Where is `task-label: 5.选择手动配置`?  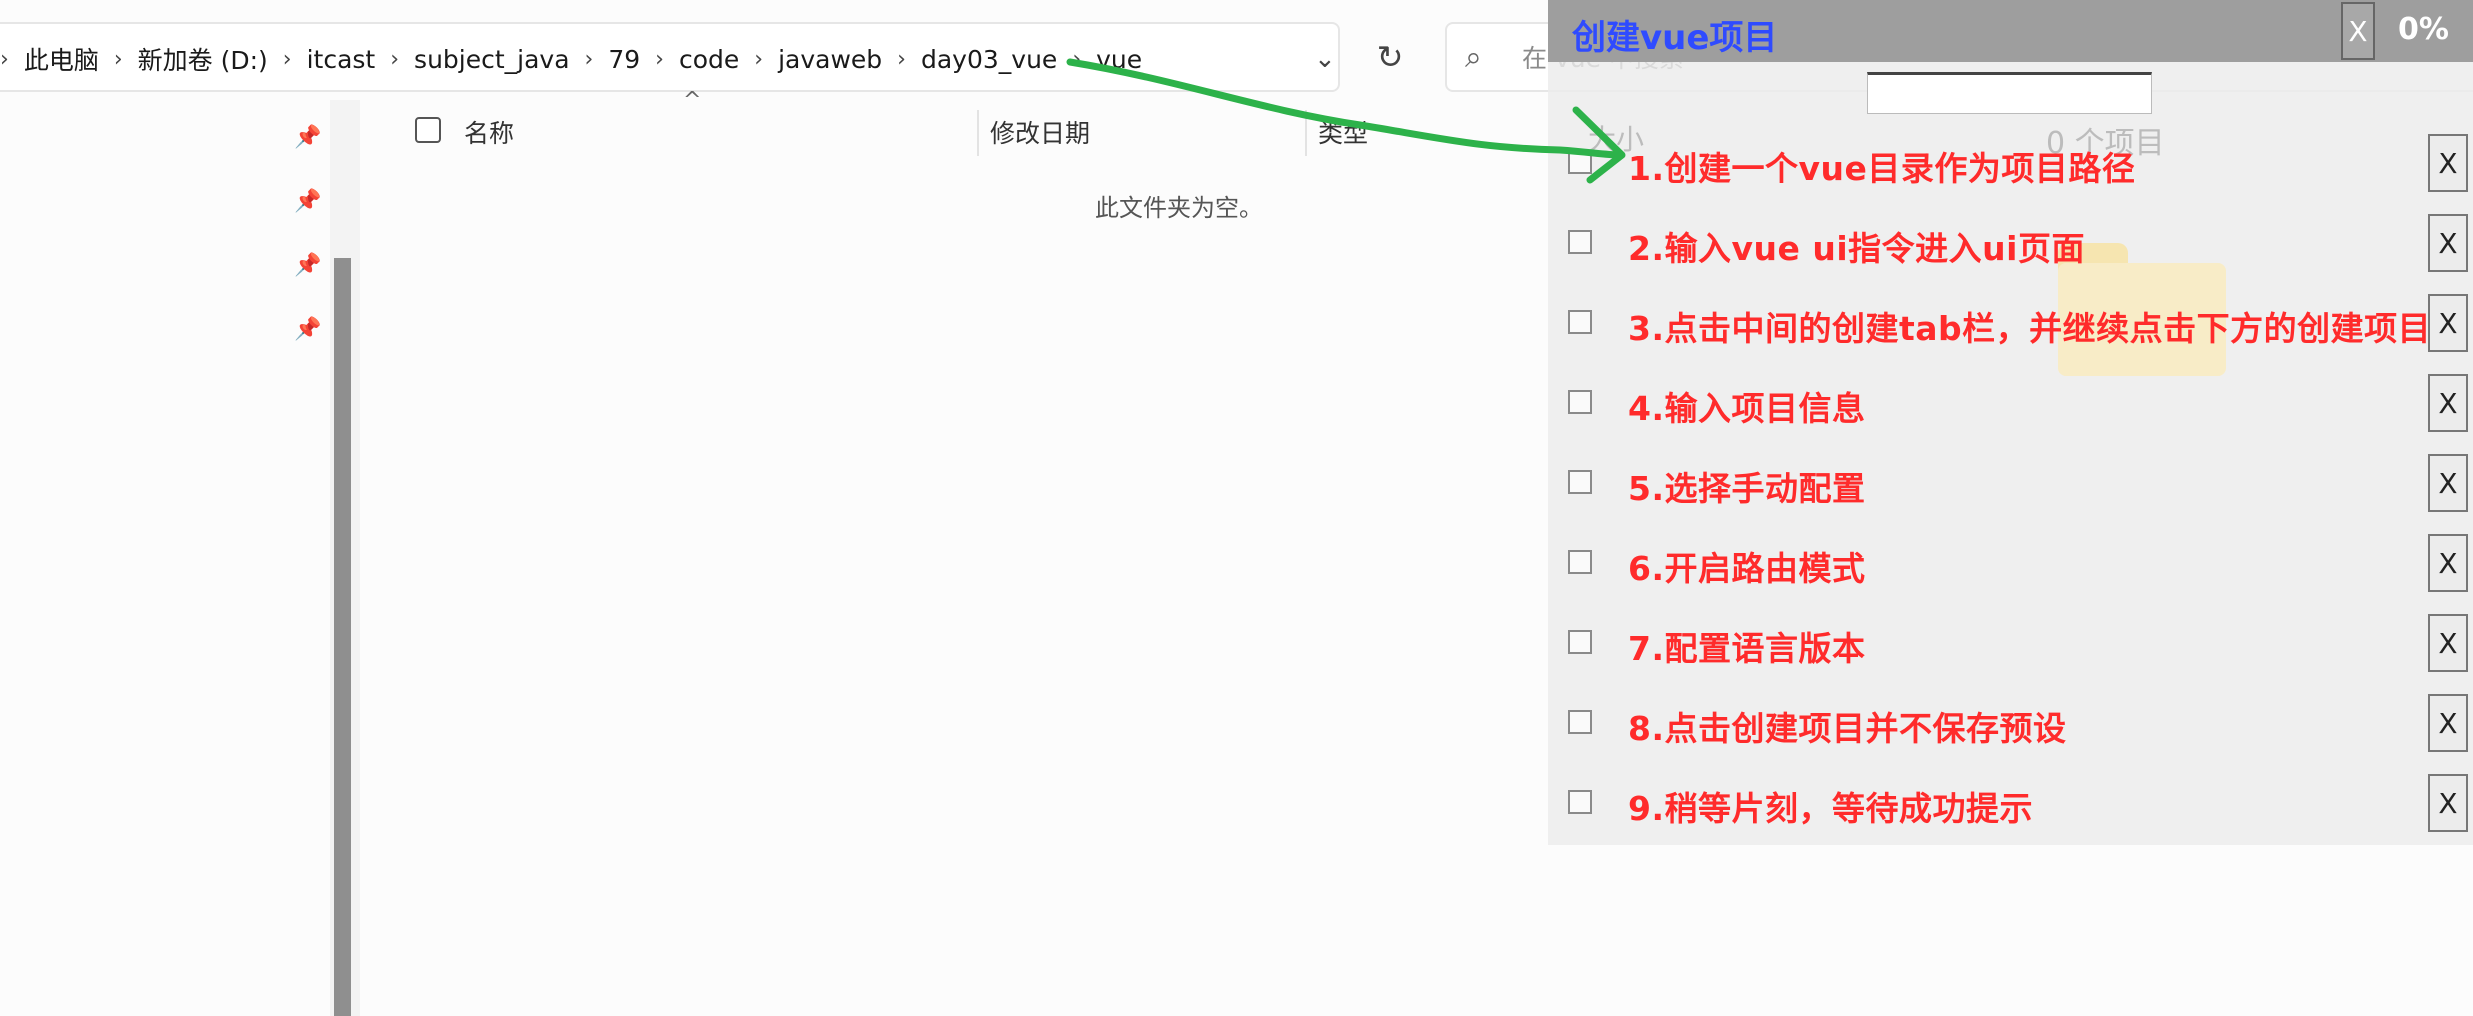 task-label: 5.选择手动配置 is located at coordinates (1747, 486).